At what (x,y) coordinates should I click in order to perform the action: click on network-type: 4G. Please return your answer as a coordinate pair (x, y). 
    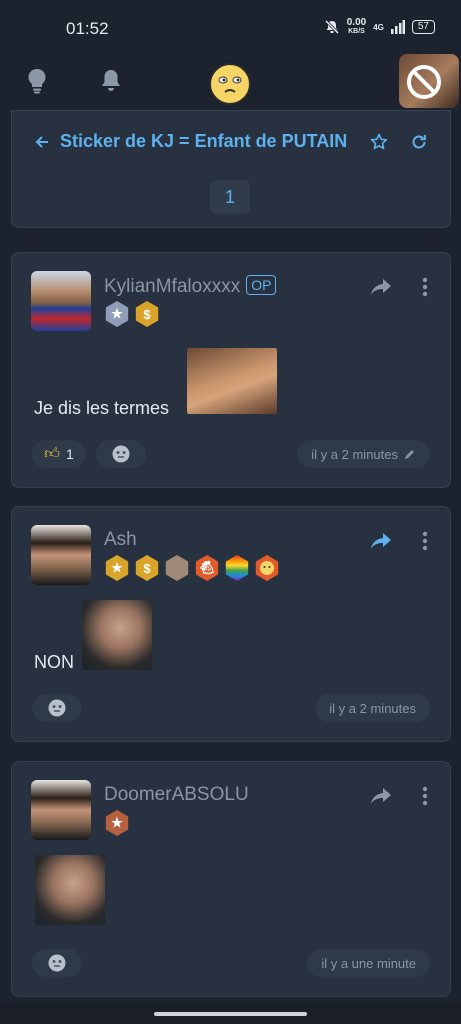
    Looking at the image, I should click on (378, 27).